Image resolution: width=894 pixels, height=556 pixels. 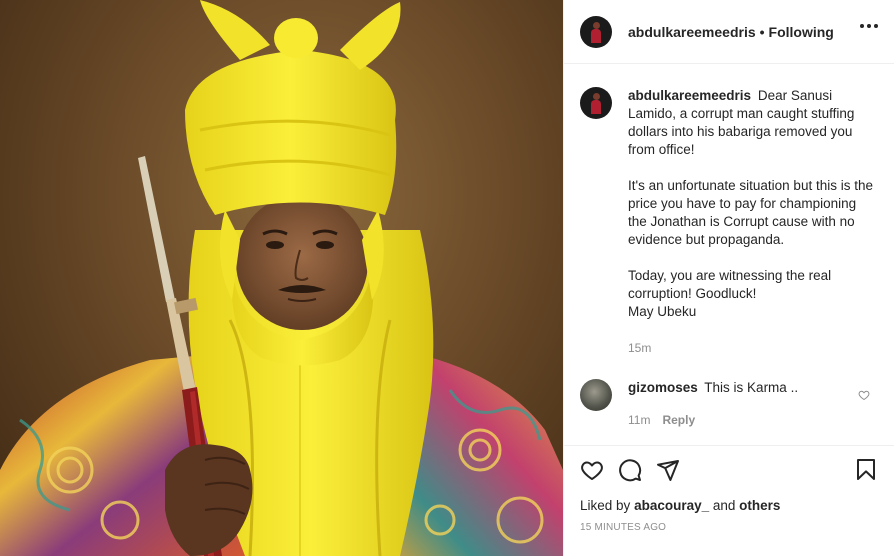 I want to click on comment-username: gizomoses, so click(x=663, y=387).